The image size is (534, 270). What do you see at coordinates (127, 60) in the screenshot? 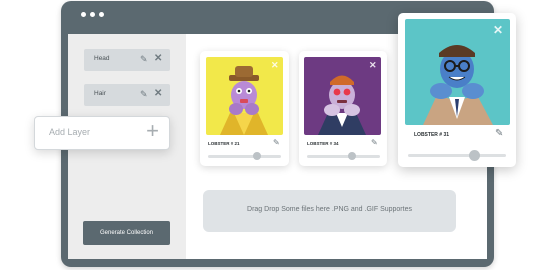
I see `layer-item-head: Head ✎ ✕` at bounding box center [127, 60].